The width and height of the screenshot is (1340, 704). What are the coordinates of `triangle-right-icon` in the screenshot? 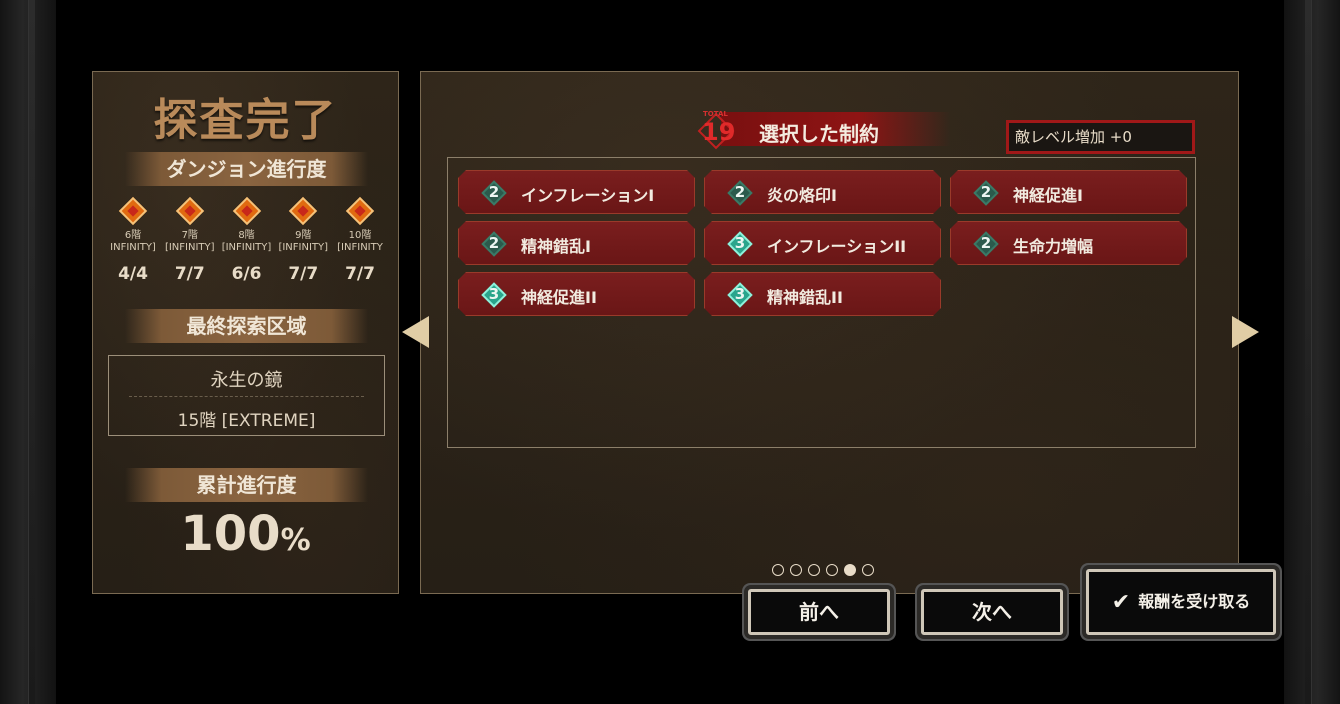 It's located at (1245, 332).